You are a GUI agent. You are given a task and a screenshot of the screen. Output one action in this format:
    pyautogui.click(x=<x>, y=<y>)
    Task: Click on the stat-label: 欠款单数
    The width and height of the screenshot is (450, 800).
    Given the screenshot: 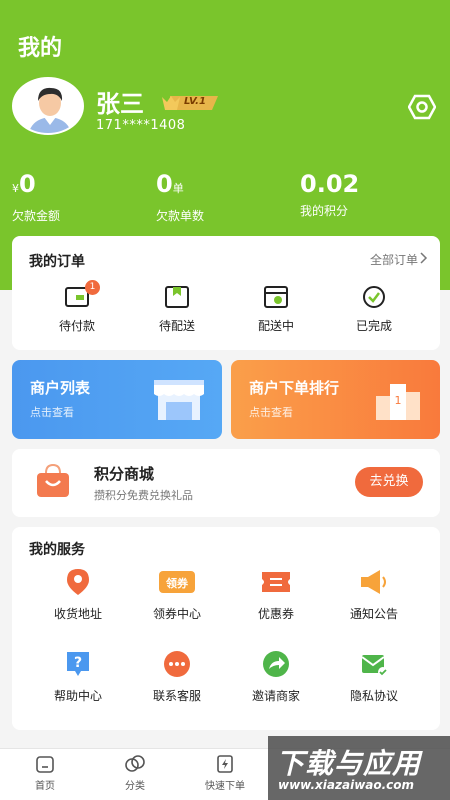 What is the action you would take?
    pyautogui.click(x=180, y=216)
    